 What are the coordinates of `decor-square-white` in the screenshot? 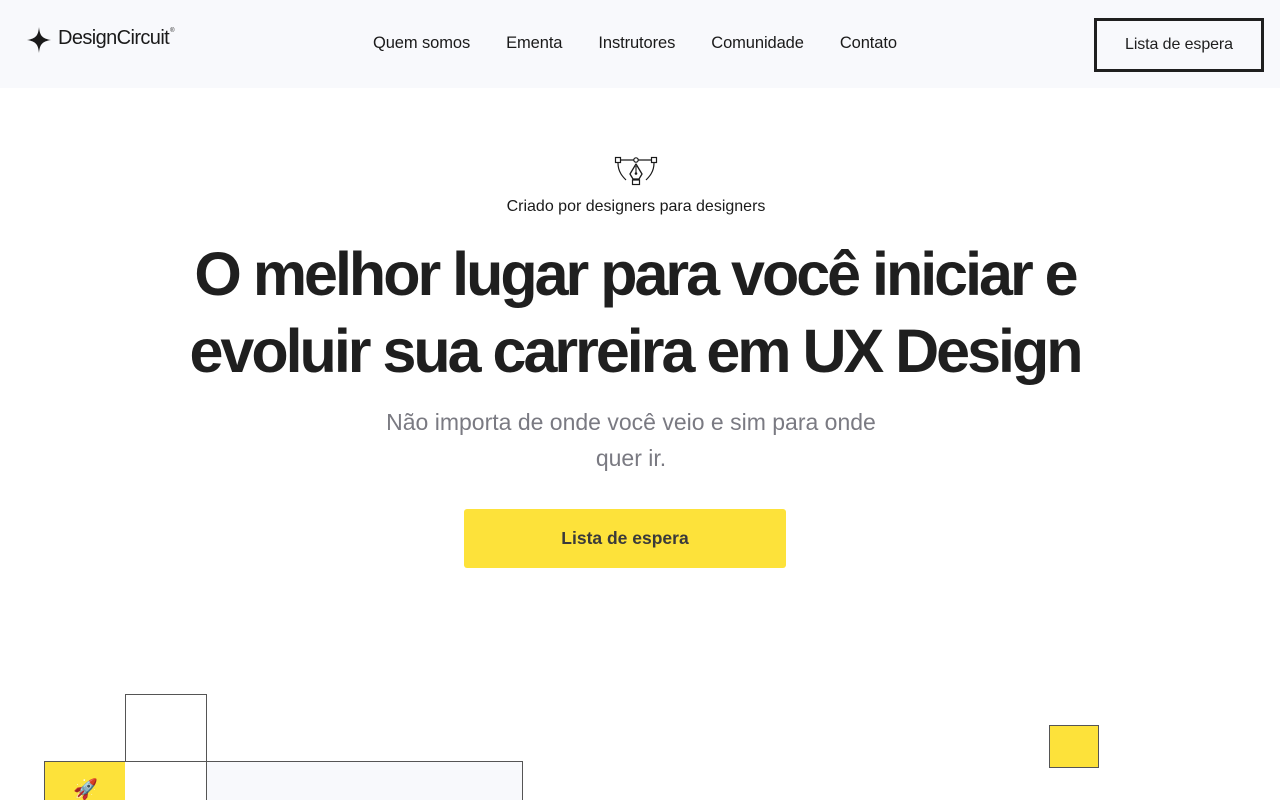 It's located at (166, 780).